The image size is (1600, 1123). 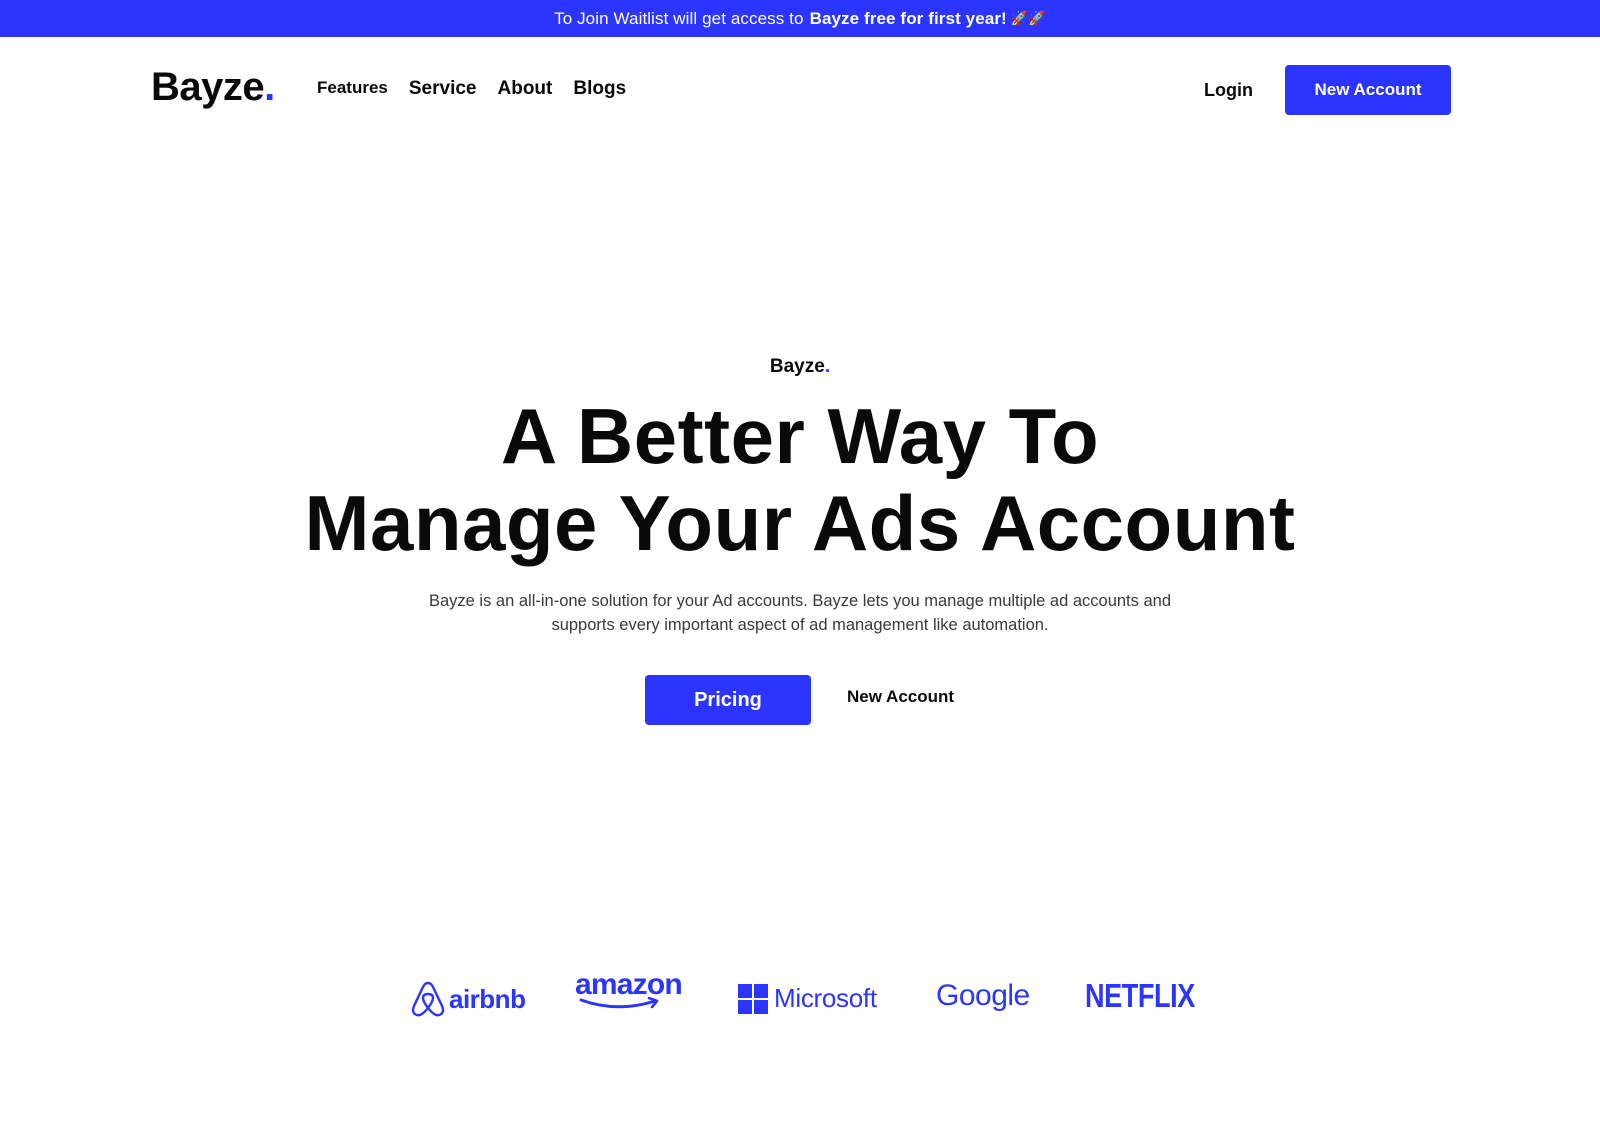 What do you see at coordinates (908, 18) in the screenshot?
I see `announcement-highlight: Bayze free for first year!` at bounding box center [908, 18].